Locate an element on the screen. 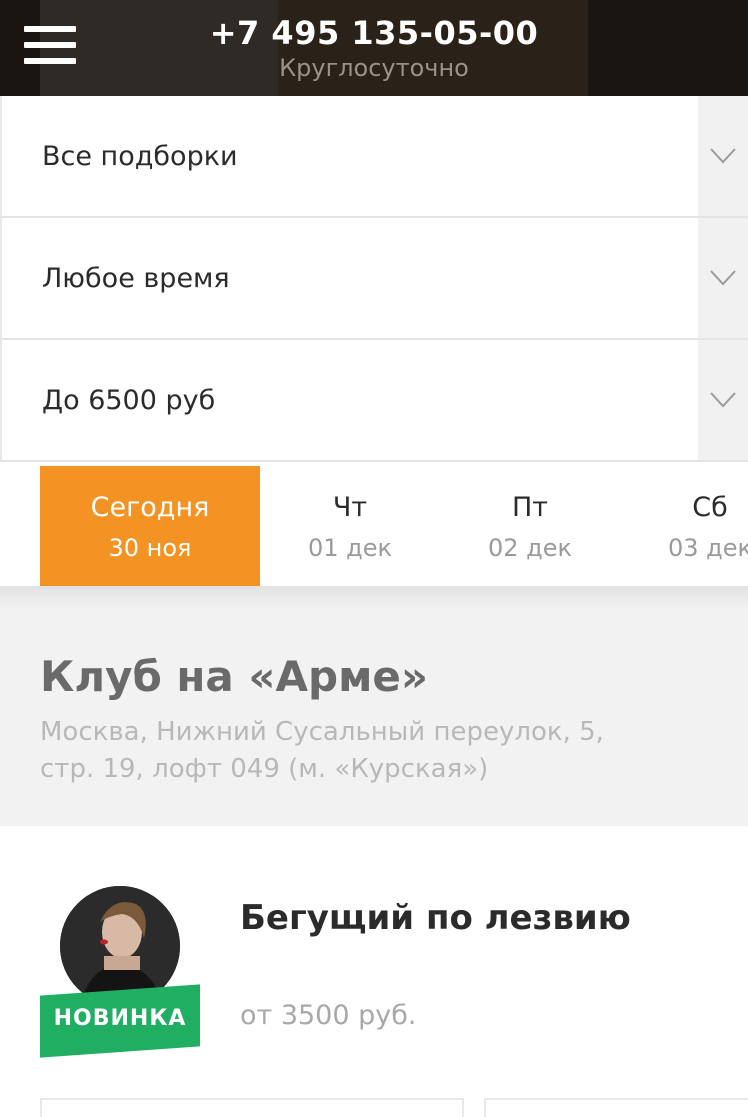 This screenshot has height=1117, width=748. club-section-shadow is located at coordinates (374, 598).